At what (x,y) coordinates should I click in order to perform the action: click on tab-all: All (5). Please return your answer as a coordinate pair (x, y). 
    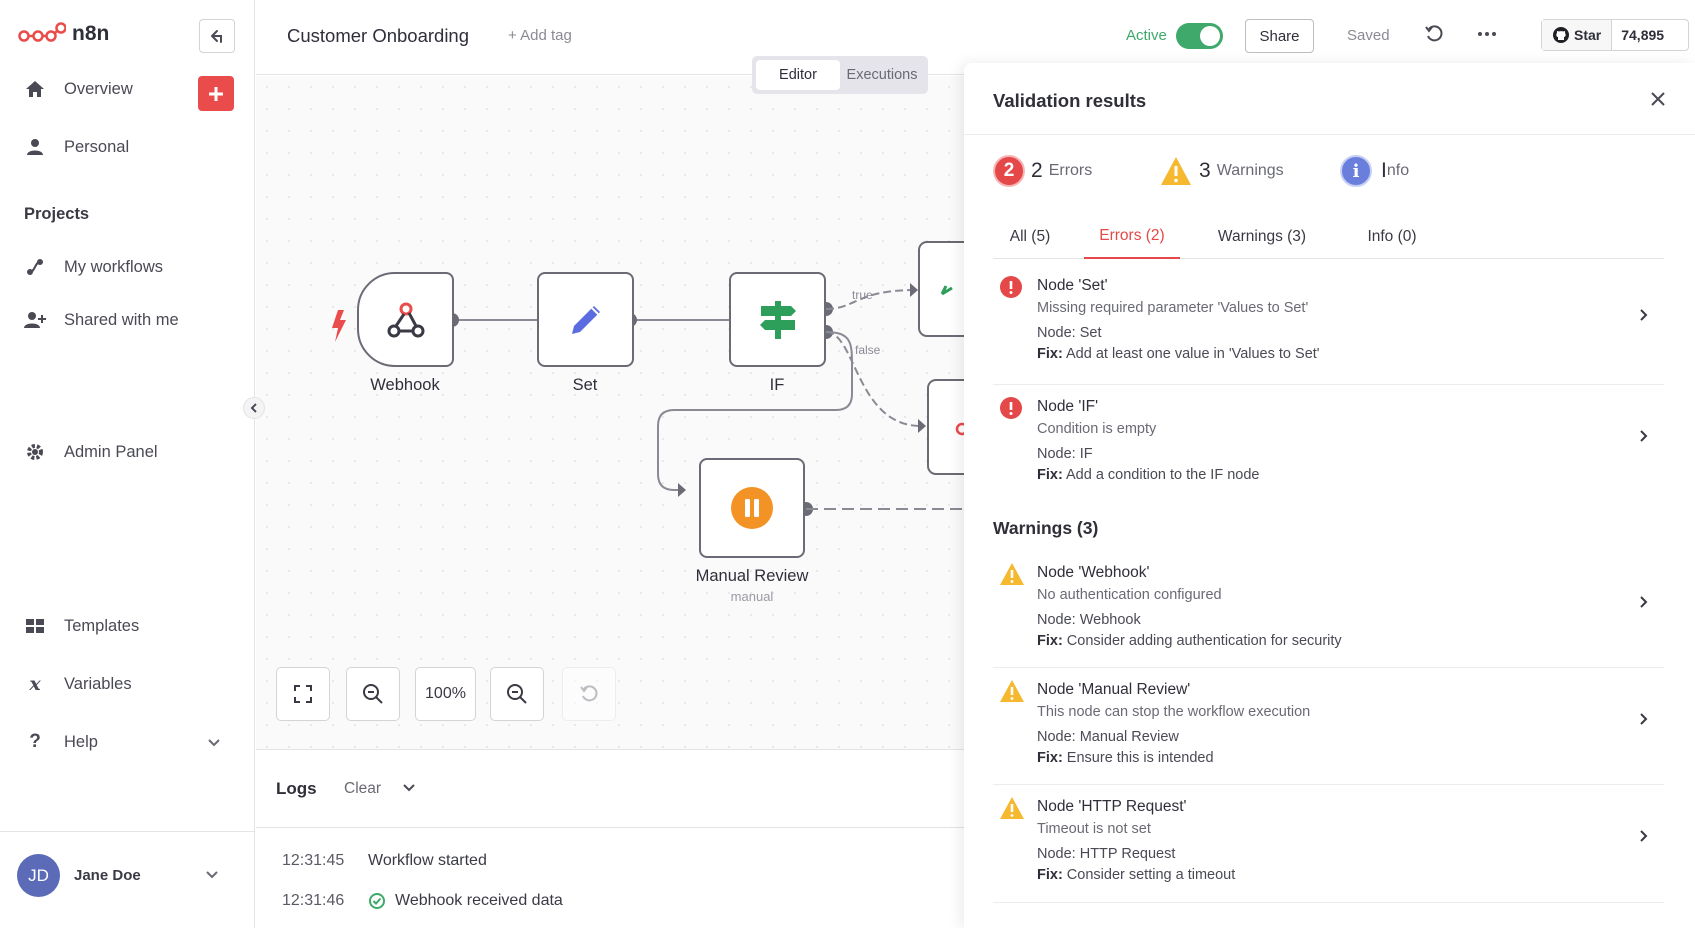
    Looking at the image, I should click on (1030, 237).